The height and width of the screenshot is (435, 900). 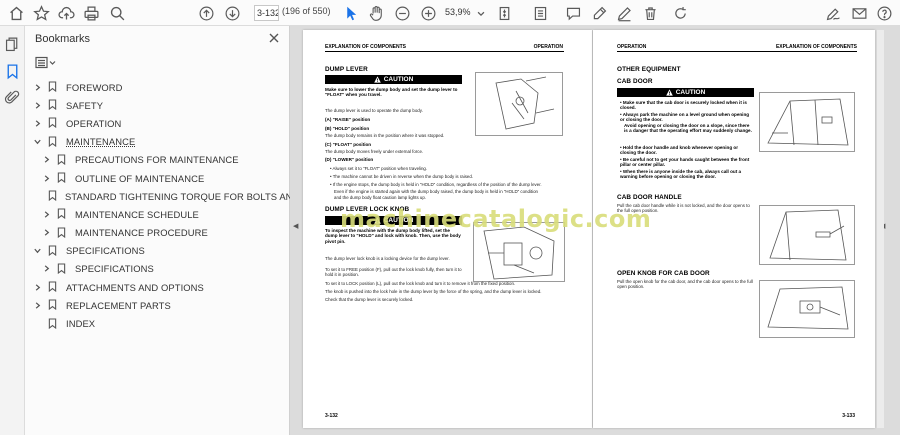 What do you see at coordinates (548, 47) in the screenshot?
I see `page-header-right: OPERATION` at bounding box center [548, 47].